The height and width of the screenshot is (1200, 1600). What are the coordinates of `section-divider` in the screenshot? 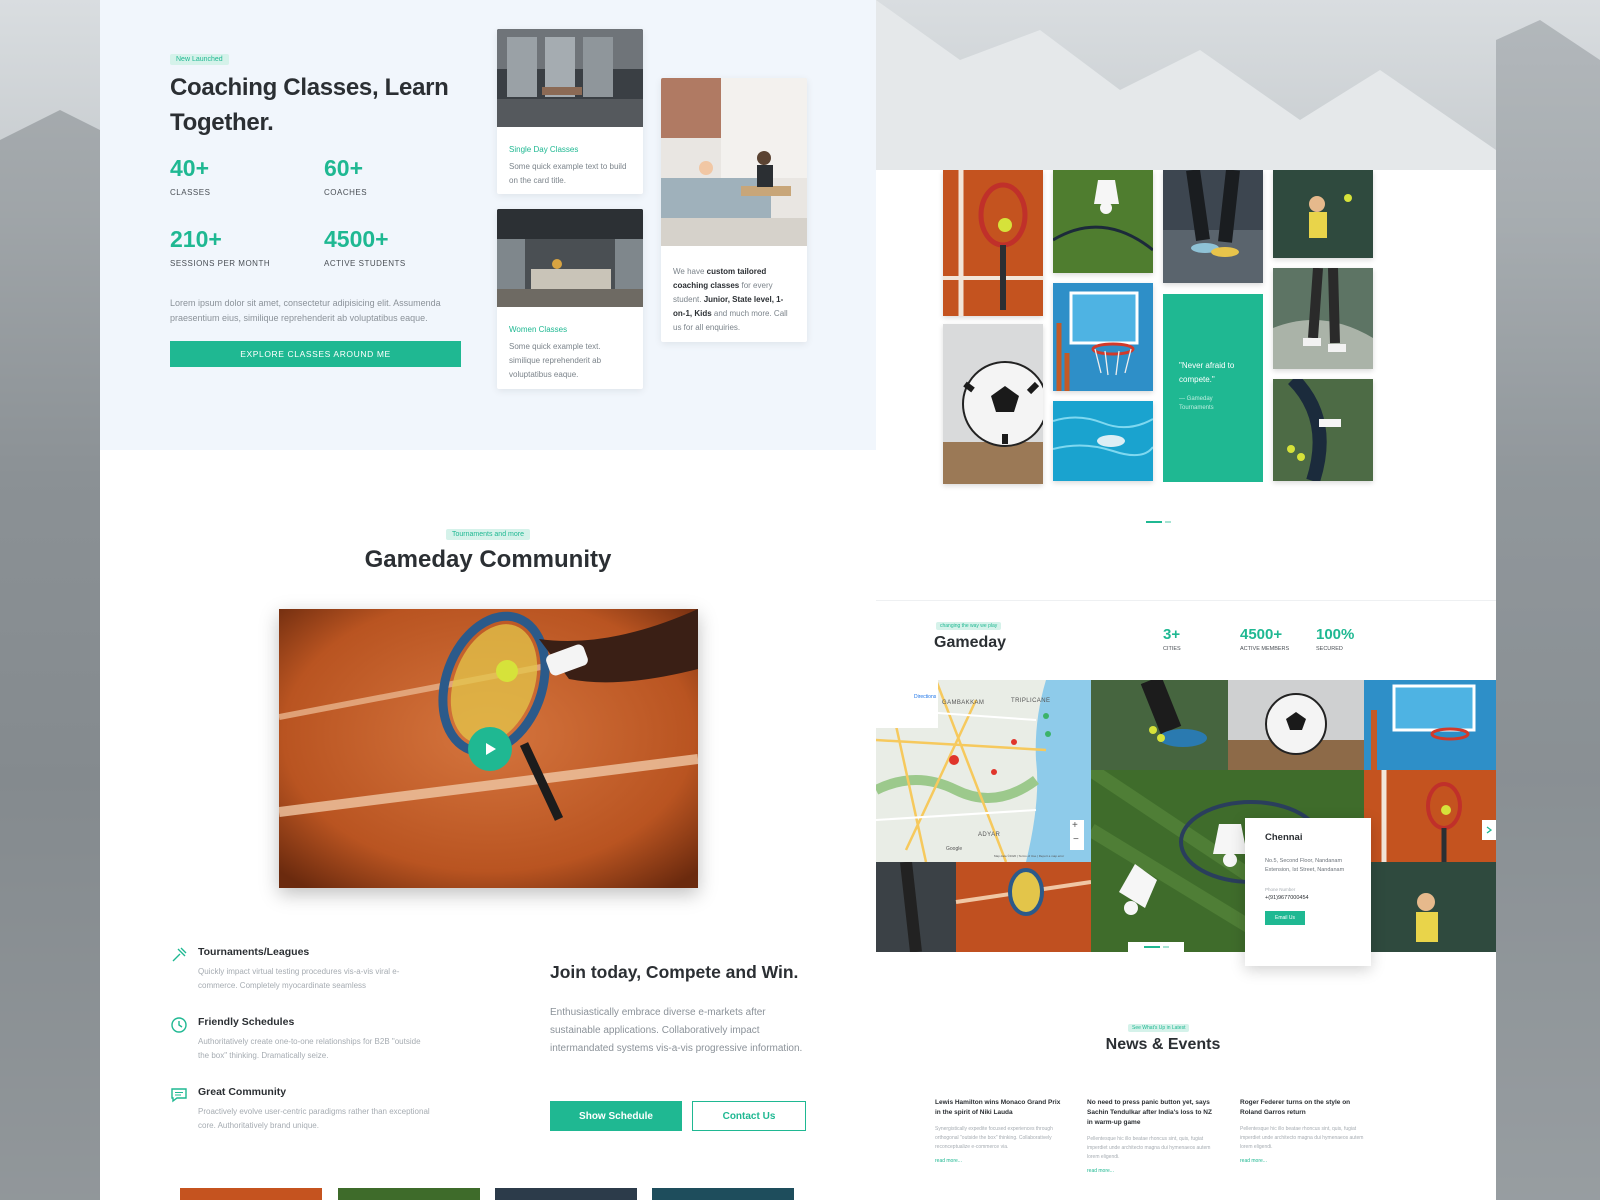 It's located at (1186, 600).